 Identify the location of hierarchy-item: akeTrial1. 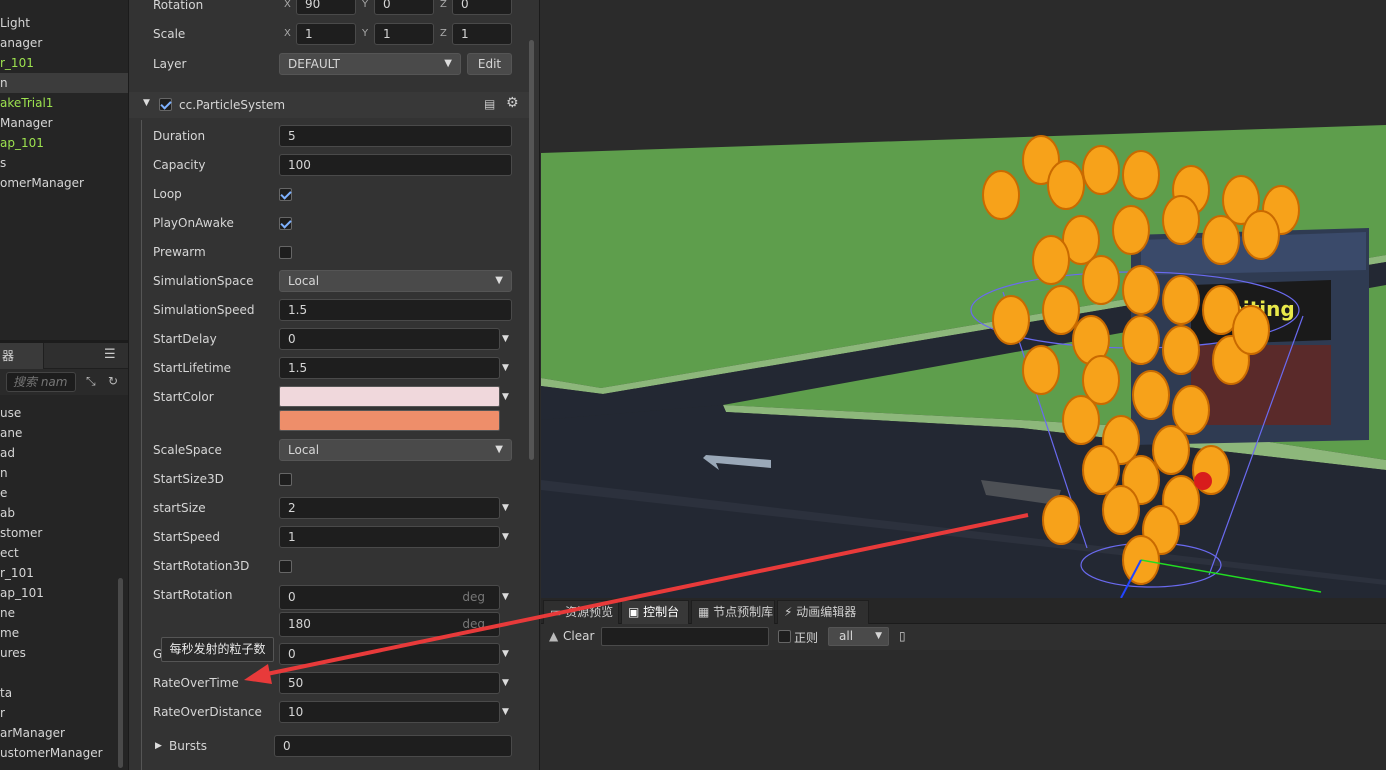
(26, 103).